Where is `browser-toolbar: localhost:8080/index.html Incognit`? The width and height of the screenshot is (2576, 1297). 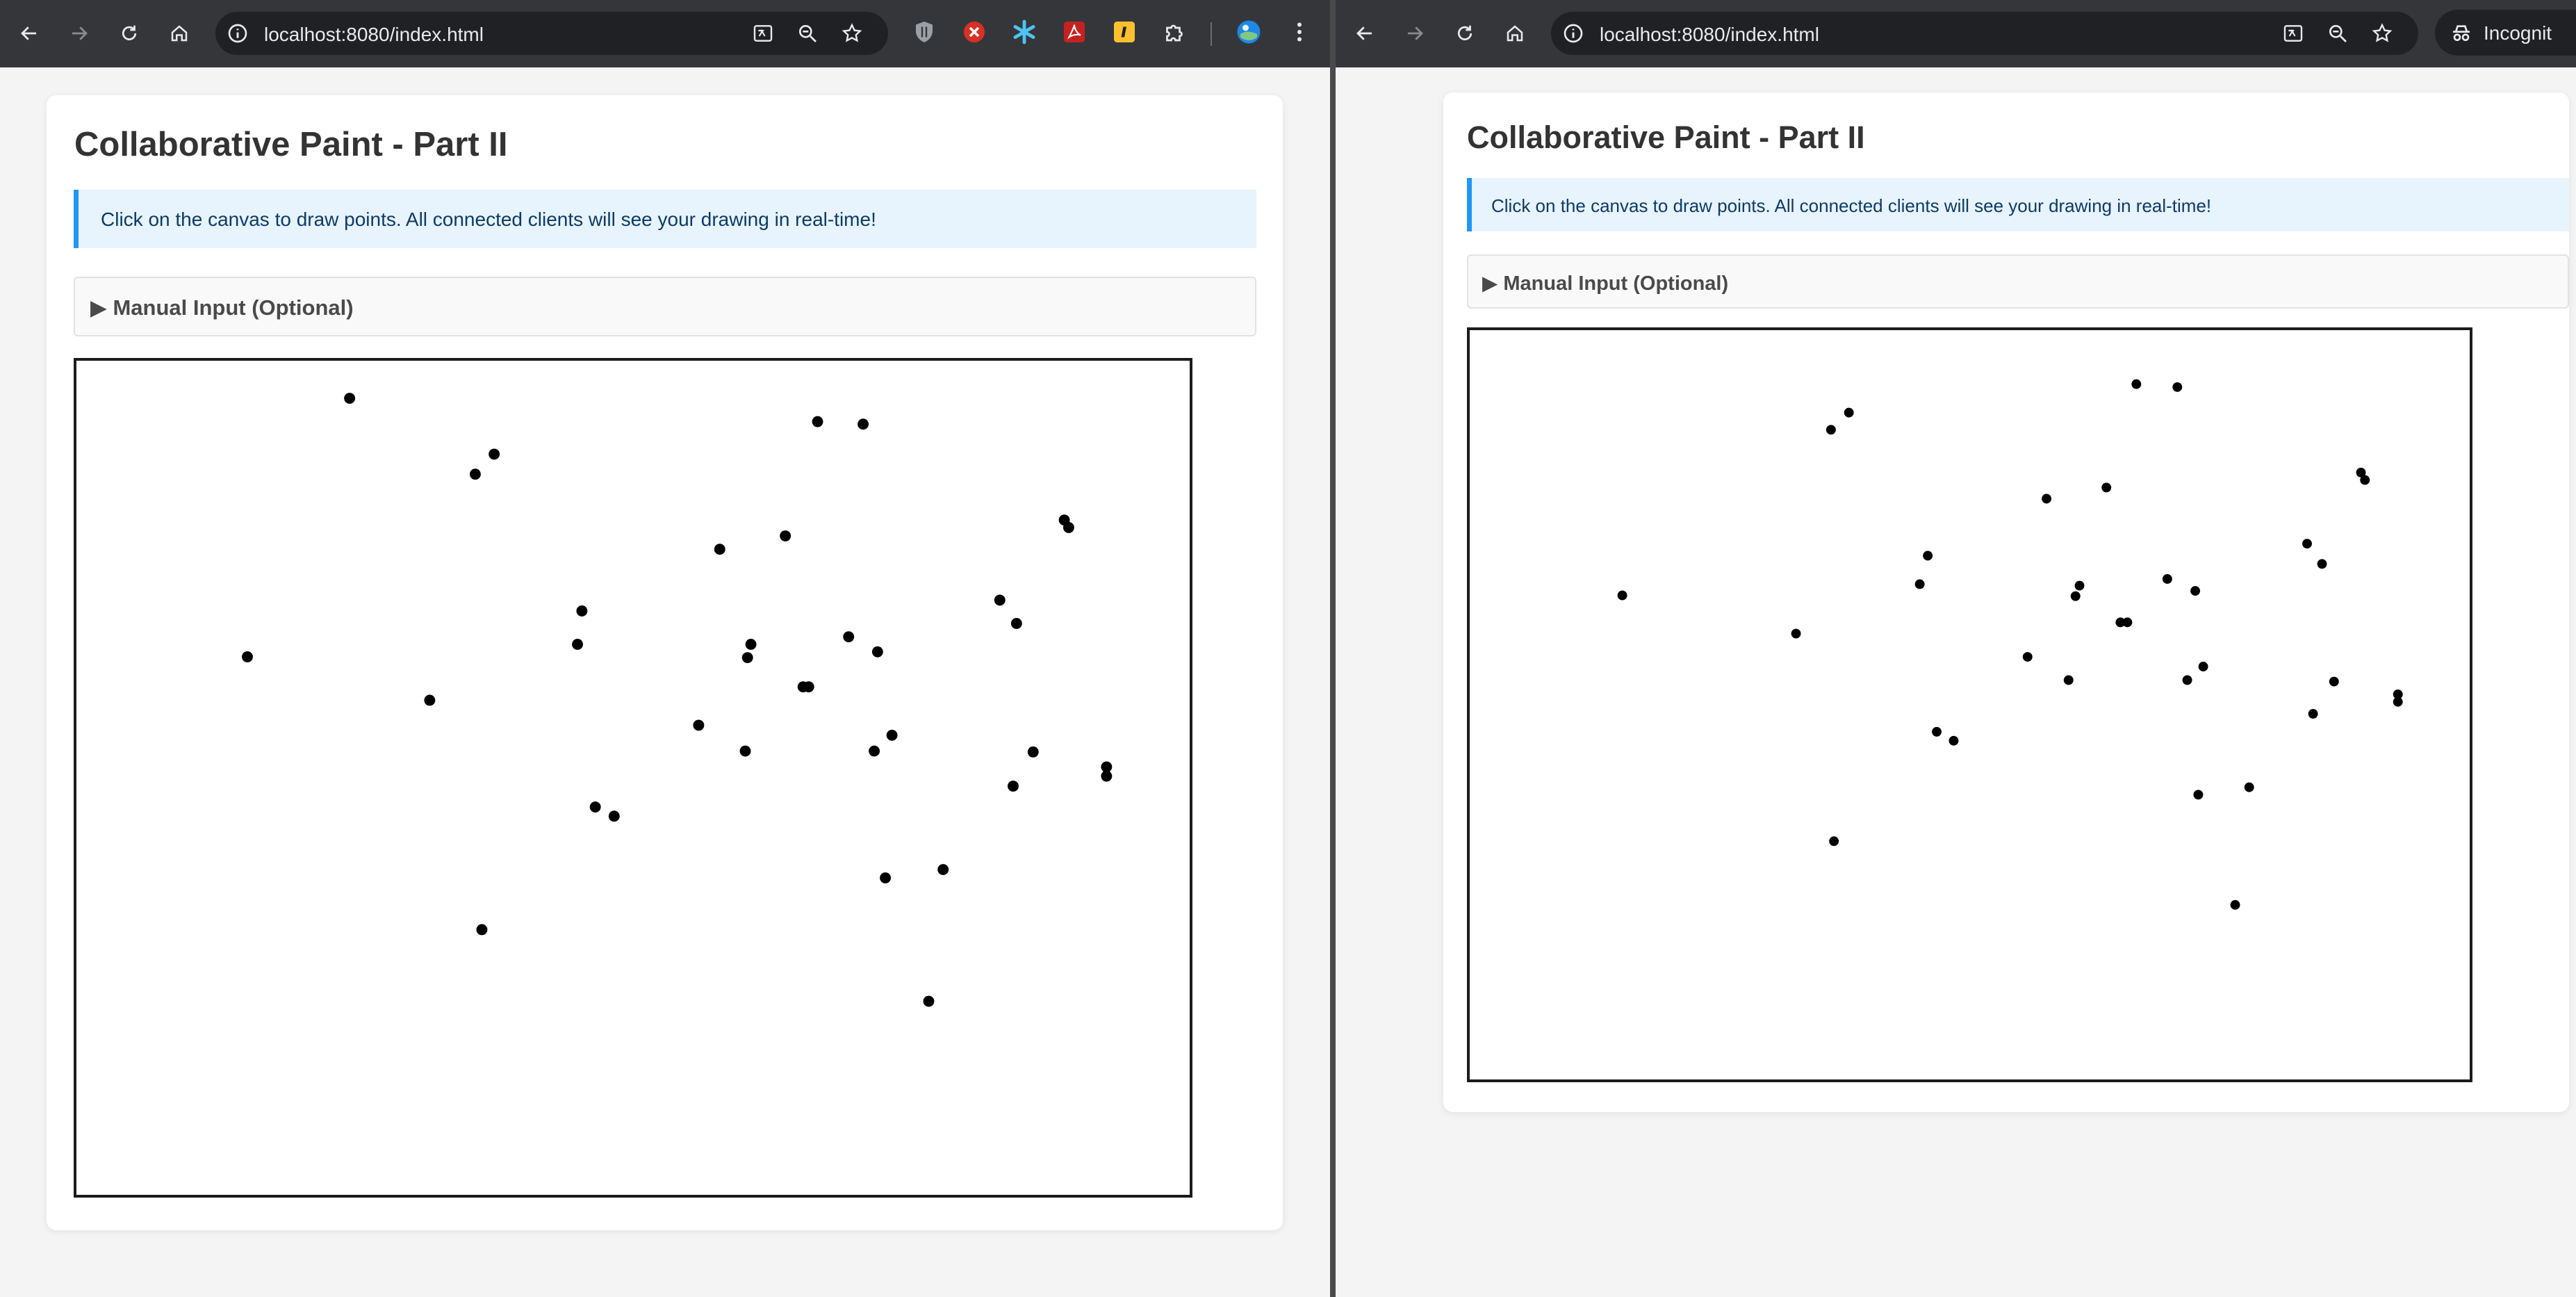
browser-toolbar: localhost:8080/index.html Incognit is located at coordinates (1956, 33).